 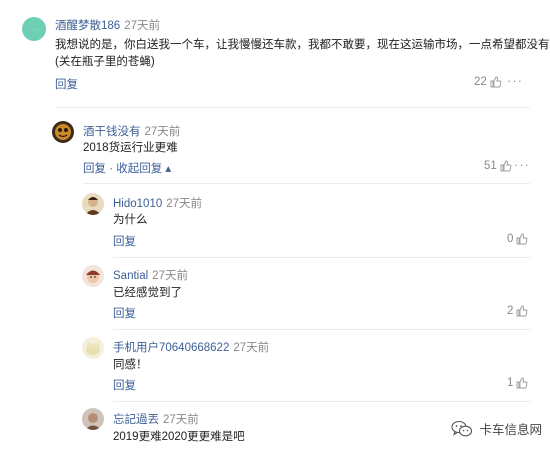 What do you see at coordinates (147, 293) in the screenshot?
I see `comment-text: 已经感觉到了` at bounding box center [147, 293].